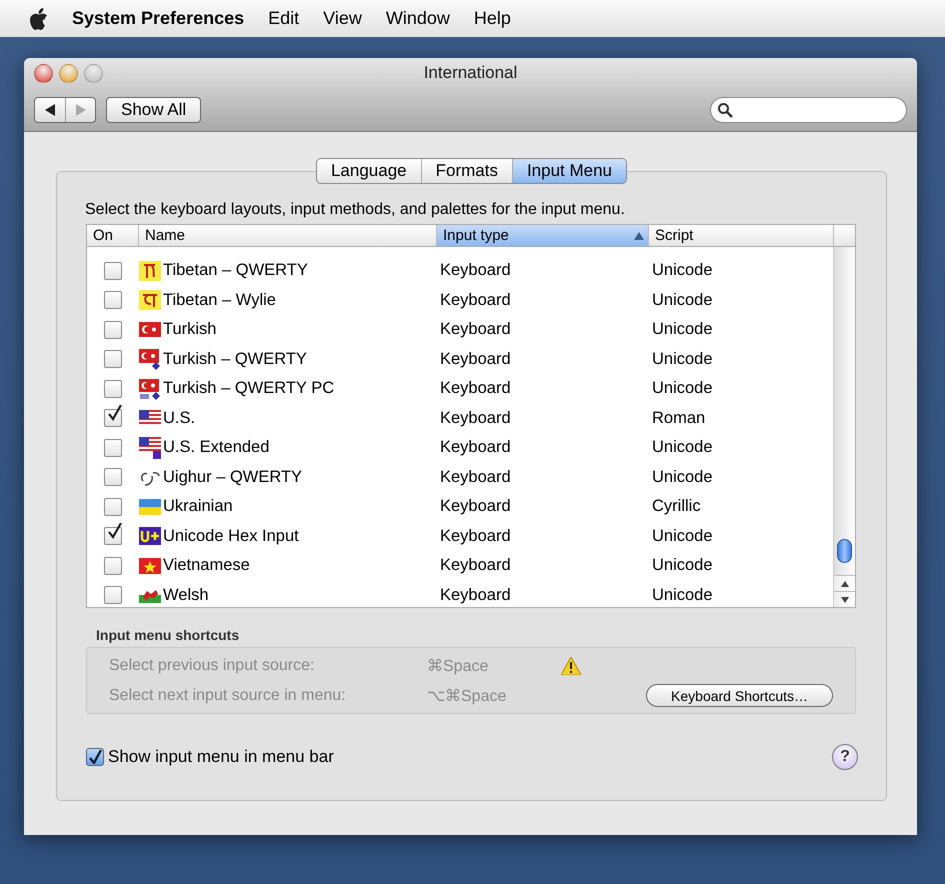 Image resolution: width=945 pixels, height=884 pixels. I want to click on search-icon, so click(725, 110).